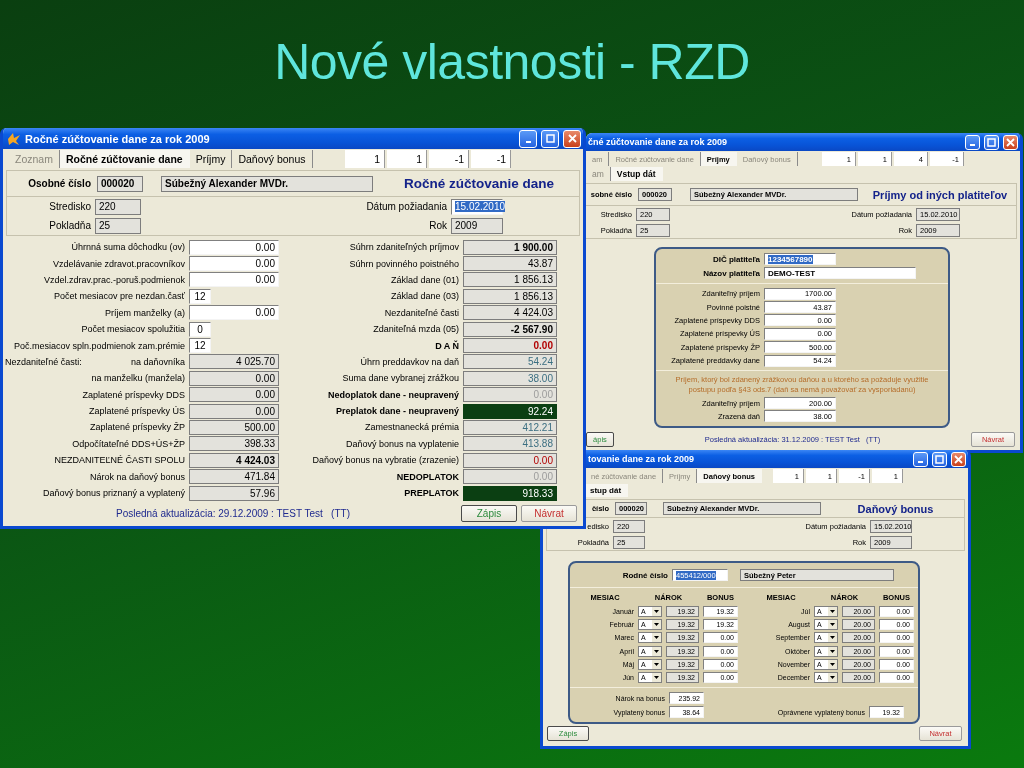 Image resolution: width=1024 pixels, height=768 pixels. What do you see at coordinates (14, 138) in the screenshot?
I see `logo-icon` at bounding box center [14, 138].